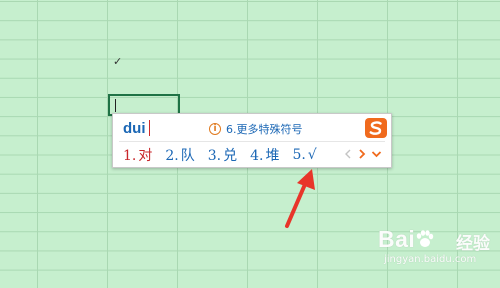  Describe the element at coordinates (149, 128) in the screenshot. I see `ime-cursor` at that location.